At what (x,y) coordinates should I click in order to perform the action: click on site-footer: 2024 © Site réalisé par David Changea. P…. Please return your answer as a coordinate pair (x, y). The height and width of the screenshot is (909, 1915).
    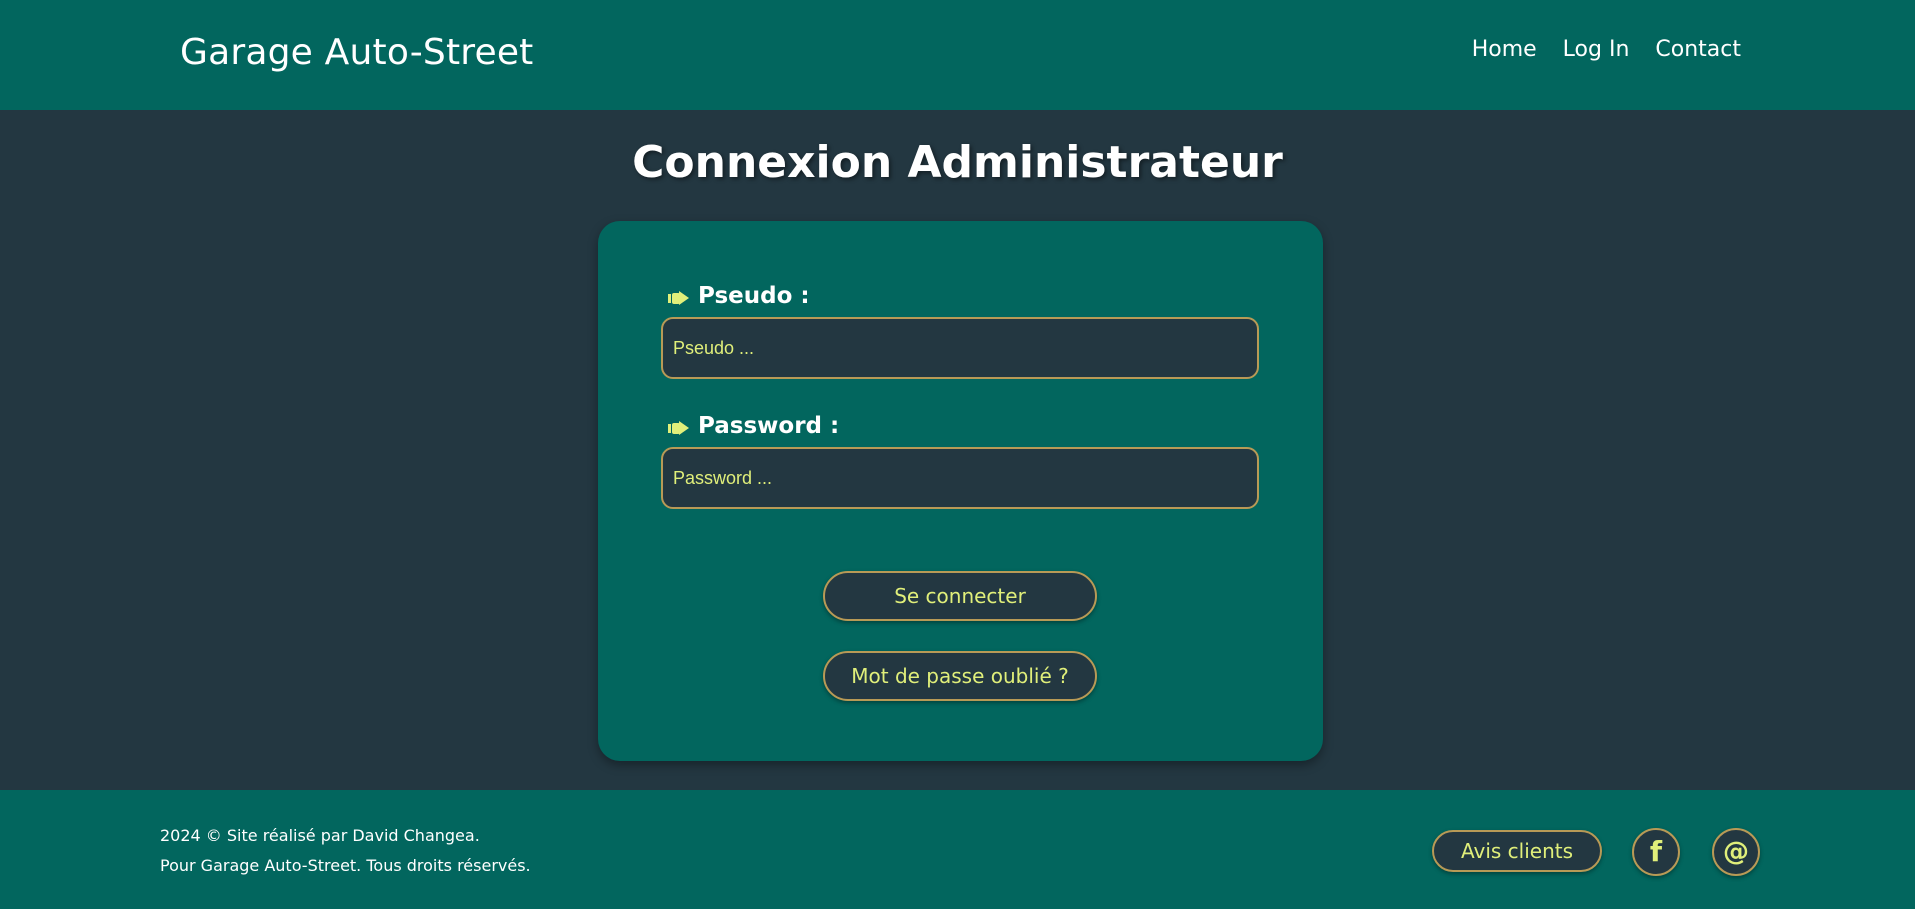
    Looking at the image, I should click on (957, 849).